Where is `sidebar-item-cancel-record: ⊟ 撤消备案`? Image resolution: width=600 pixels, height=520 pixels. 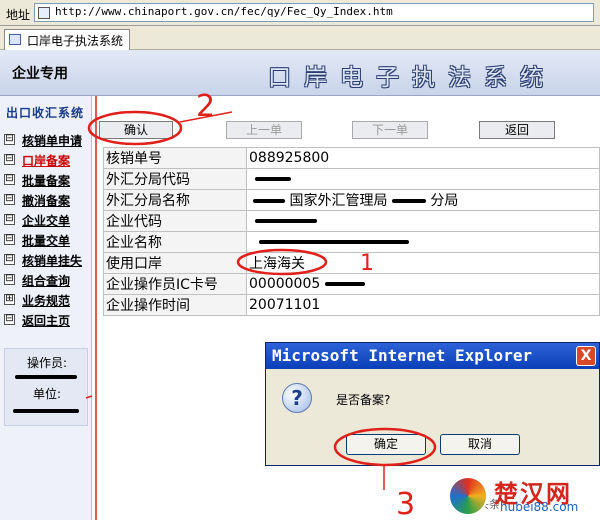 sidebar-item-cancel-record: ⊟ 撤消备案 is located at coordinates (47, 199).